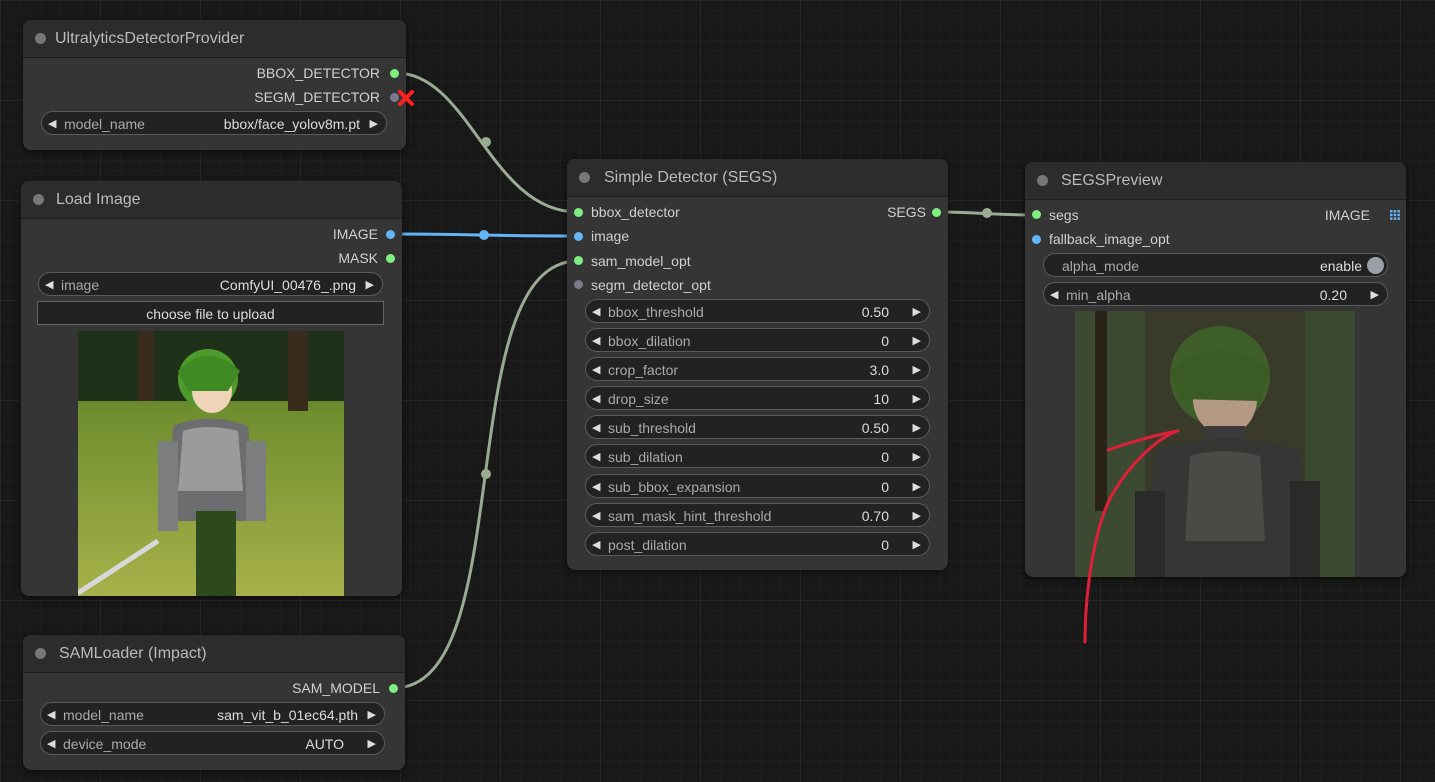  Describe the element at coordinates (757, 311) in the screenshot. I see `widget-bbox-threshold: ◀ bbox_threshold 0.50 ▶` at that location.